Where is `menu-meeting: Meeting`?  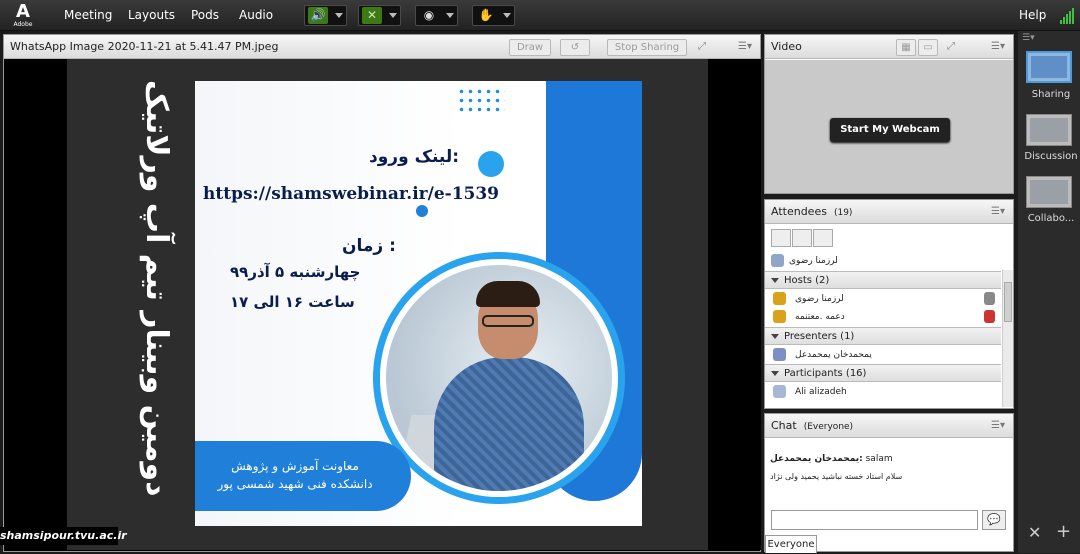
menu-meeting: Meeting is located at coordinates (88, 15).